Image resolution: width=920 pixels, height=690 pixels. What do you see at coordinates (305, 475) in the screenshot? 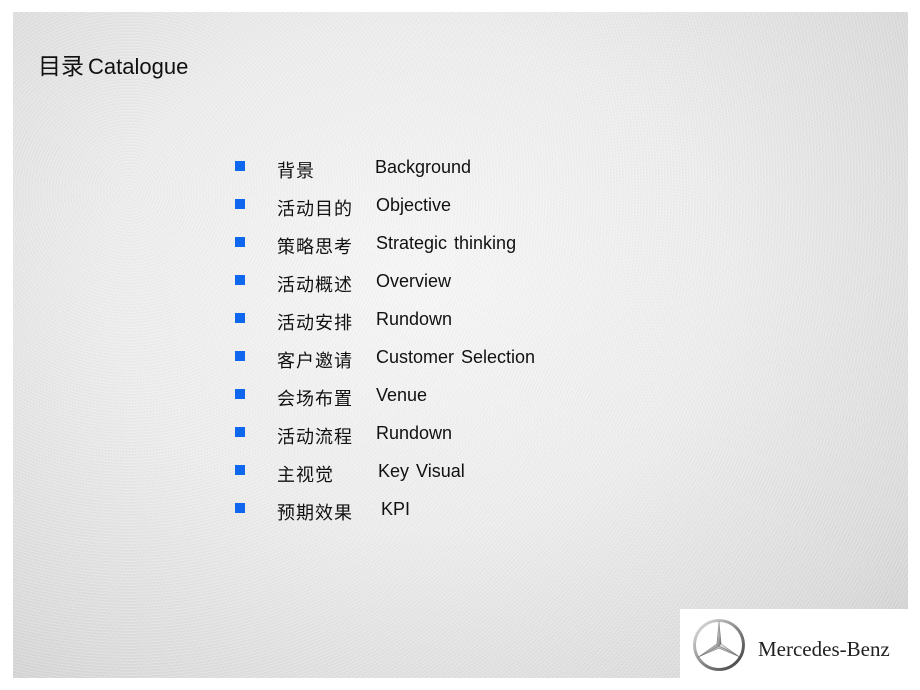
I see `toc-item-cn: 主视觉` at bounding box center [305, 475].